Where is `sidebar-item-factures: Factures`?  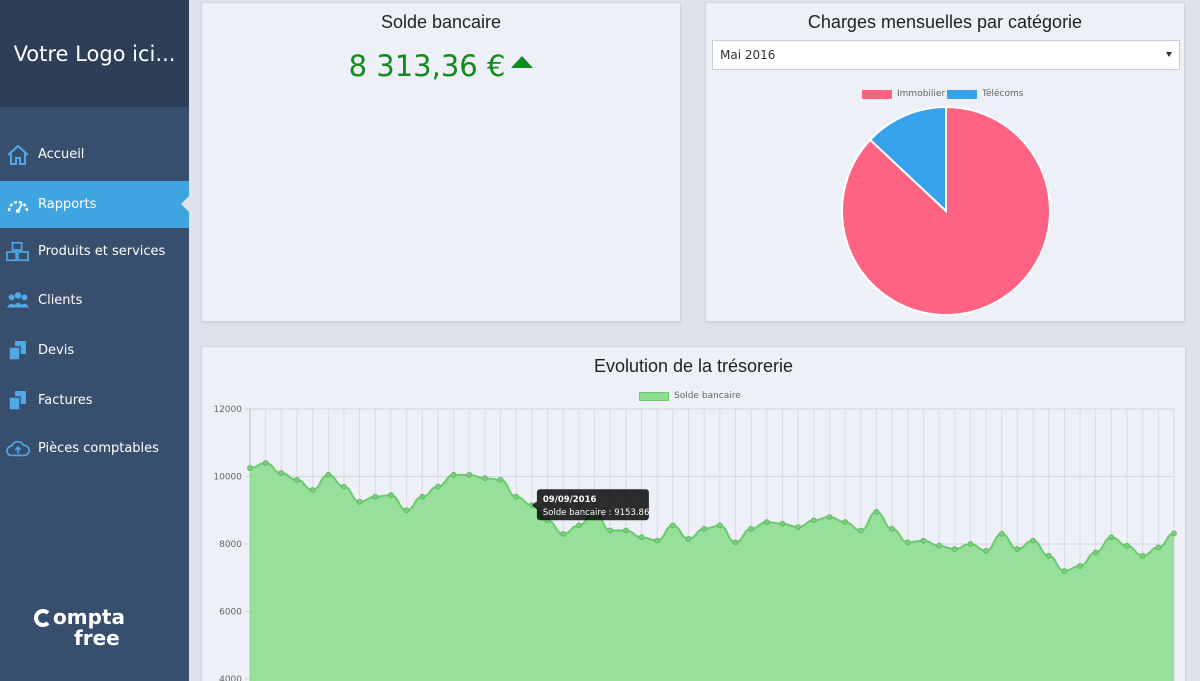 sidebar-item-factures: Factures is located at coordinates (94, 400).